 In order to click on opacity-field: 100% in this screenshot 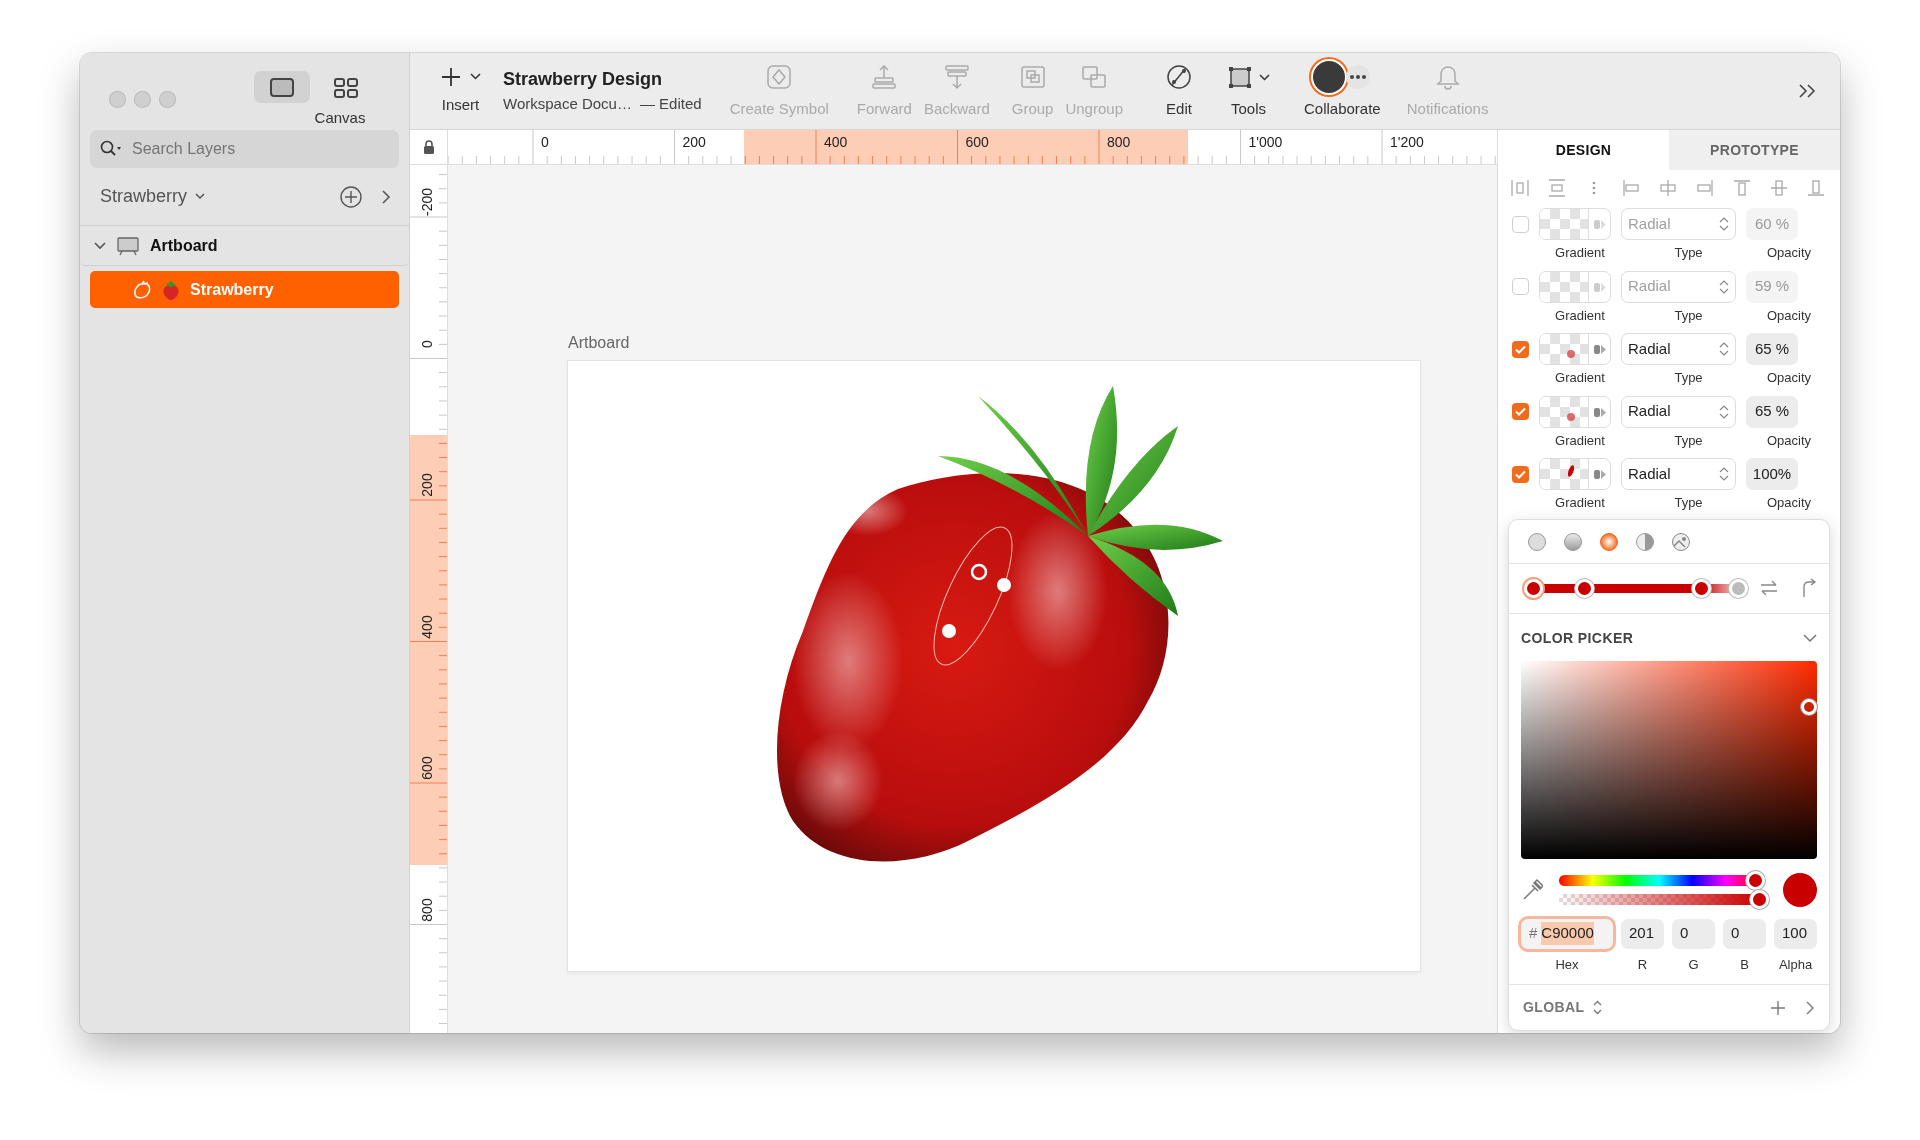, I will do `click(1772, 474)`.